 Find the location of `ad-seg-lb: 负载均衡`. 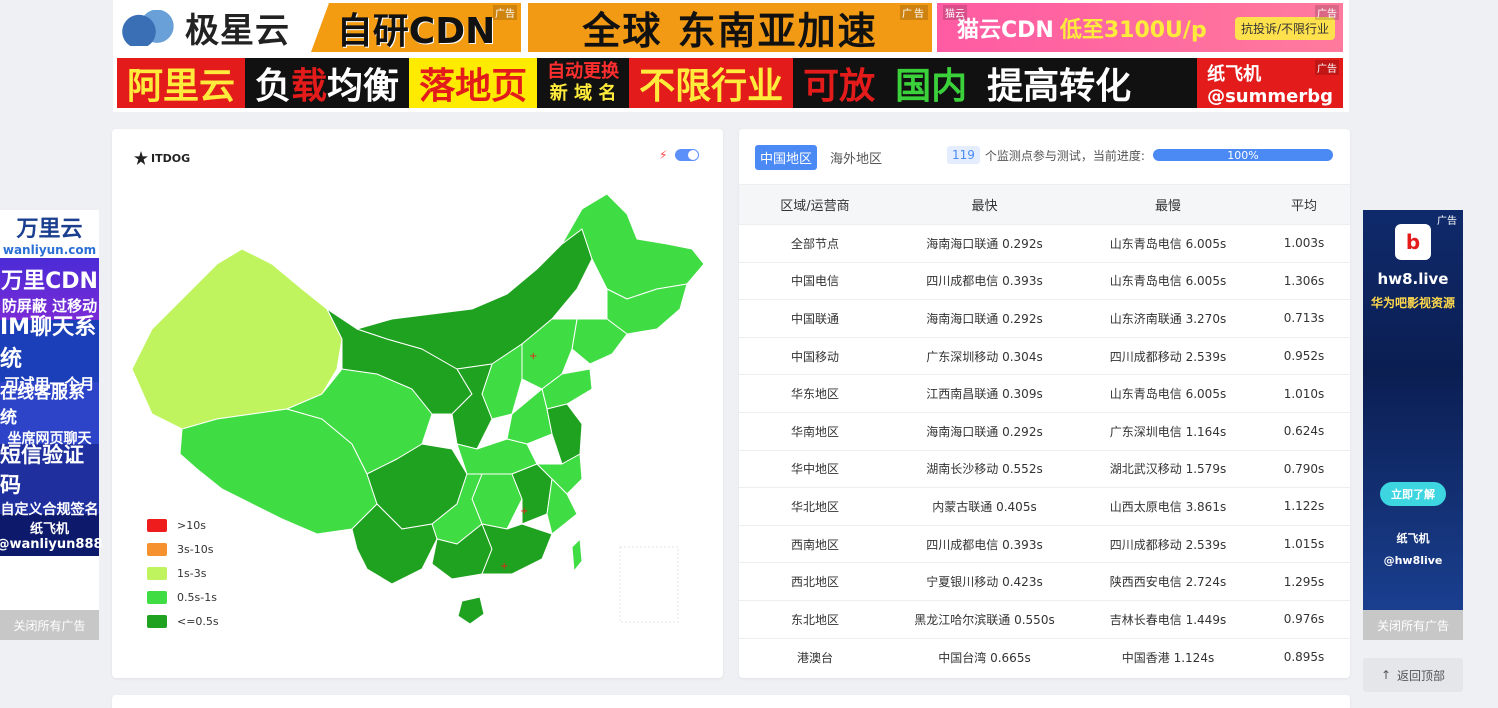

ad-seg-lb: 负载均衡 is located at coordinates (327, 86).